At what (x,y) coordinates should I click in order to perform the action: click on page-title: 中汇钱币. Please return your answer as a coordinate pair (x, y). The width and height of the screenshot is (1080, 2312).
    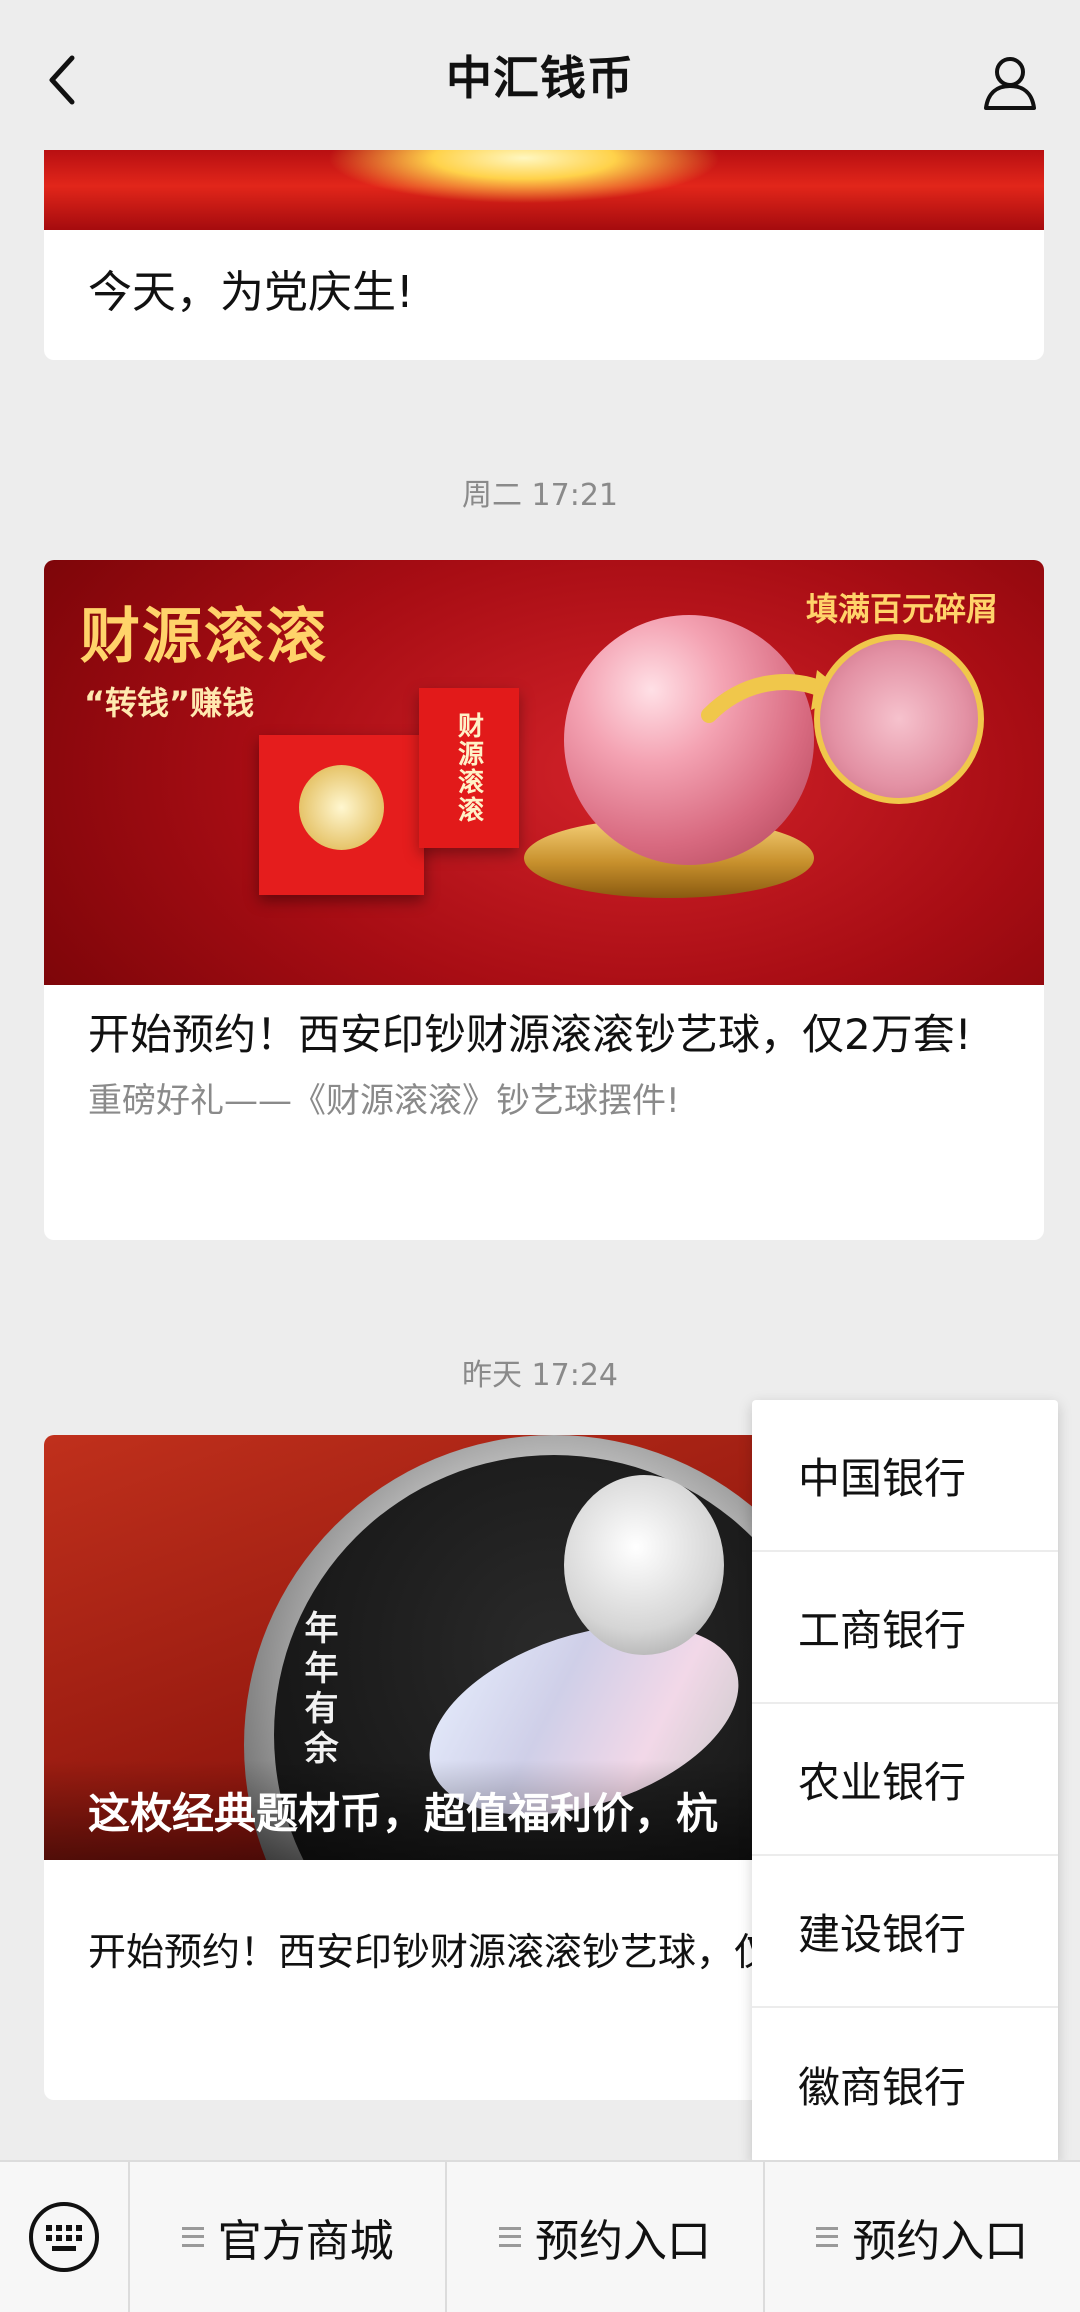
    Looking at the image, I should click on (540, 78).